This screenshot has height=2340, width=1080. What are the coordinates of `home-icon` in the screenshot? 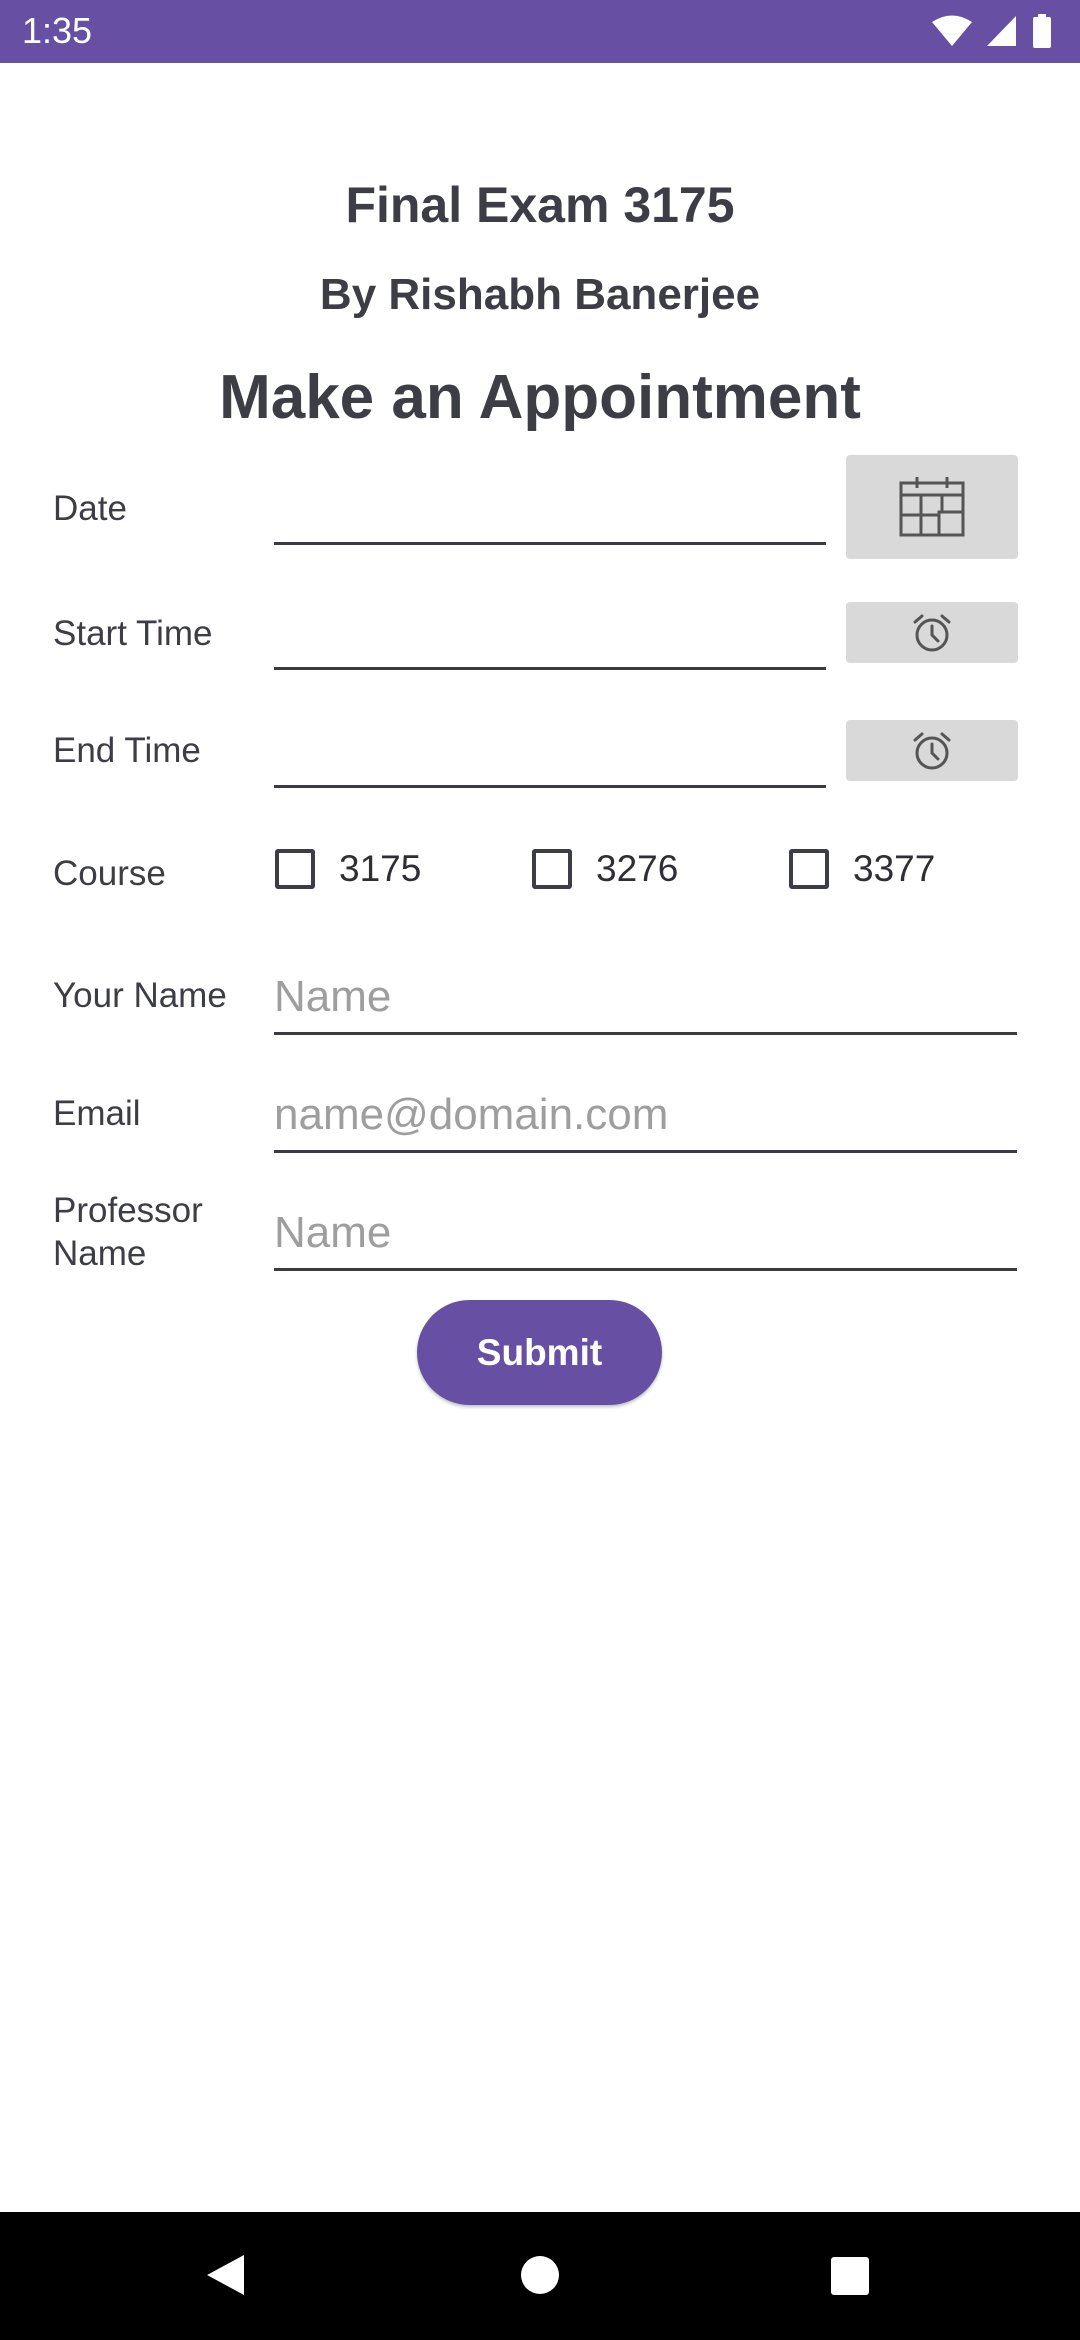 It's located at (540, 2275).